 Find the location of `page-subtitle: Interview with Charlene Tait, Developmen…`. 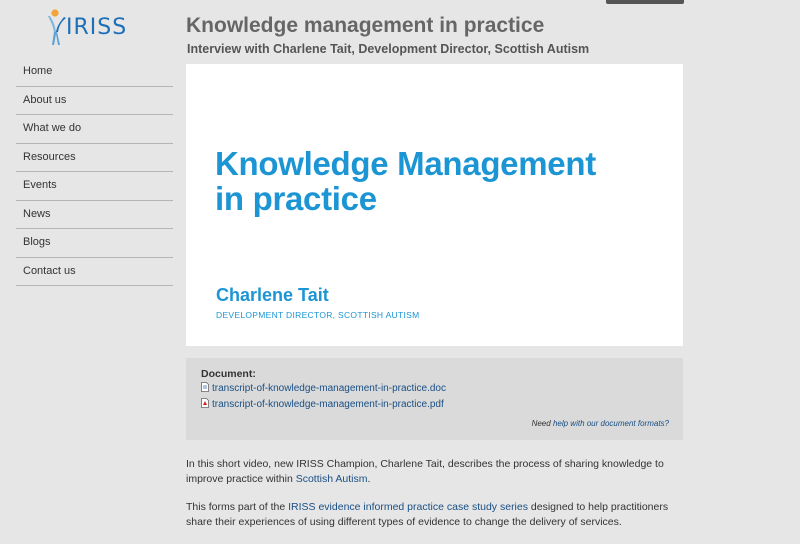

page-subtitle: Interview with Charlene Tait, Developmen… is located at coordinates (388, 49).